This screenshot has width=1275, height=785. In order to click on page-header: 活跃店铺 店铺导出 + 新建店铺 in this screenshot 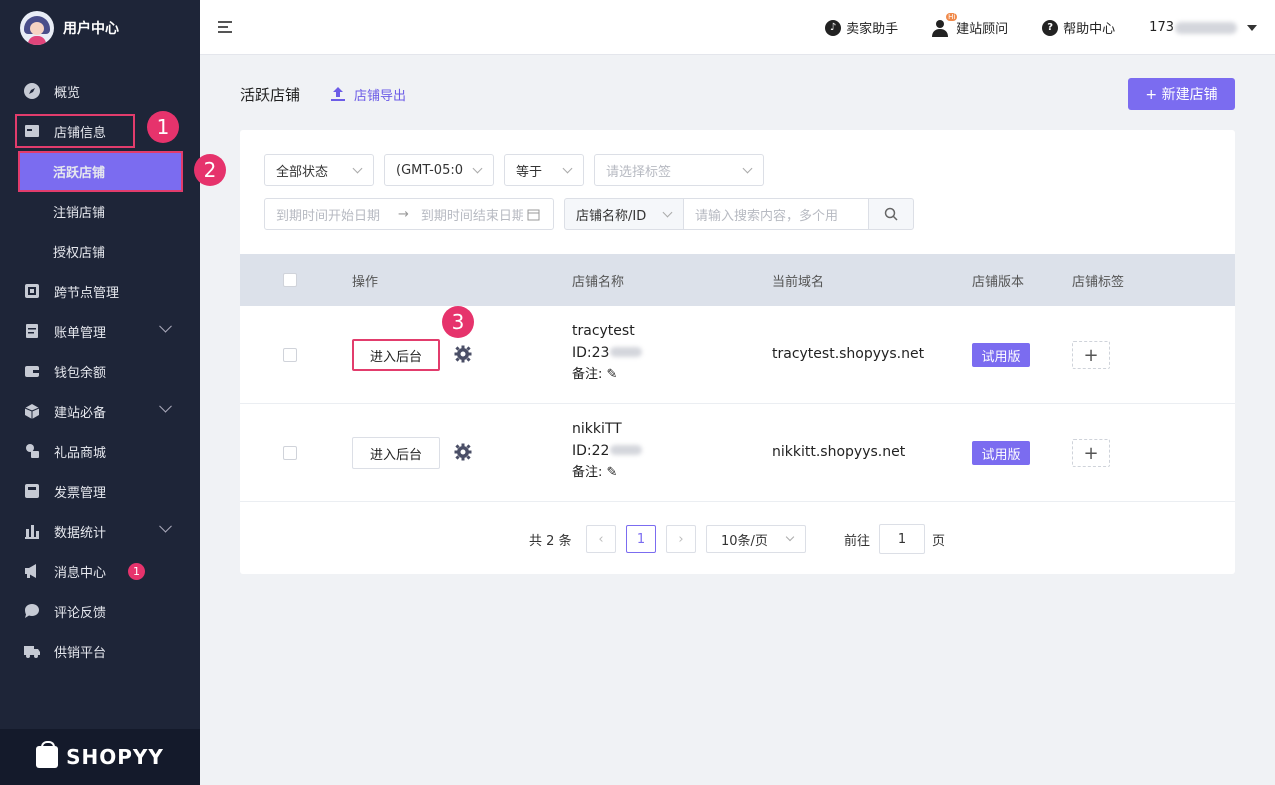, I will do `click(737, 94)`.